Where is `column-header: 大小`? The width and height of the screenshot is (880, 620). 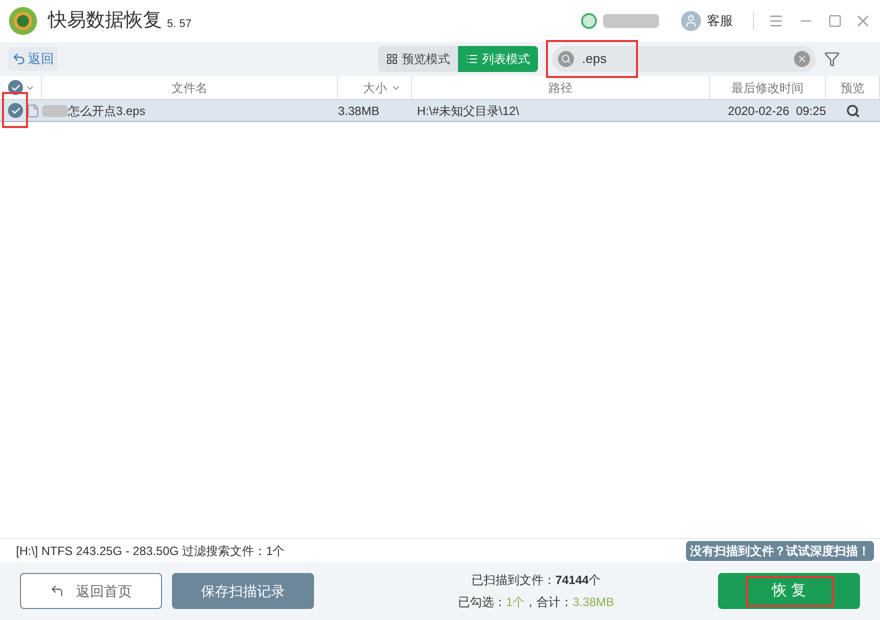 column-header: 大小 is located at coordinates (375, 87).